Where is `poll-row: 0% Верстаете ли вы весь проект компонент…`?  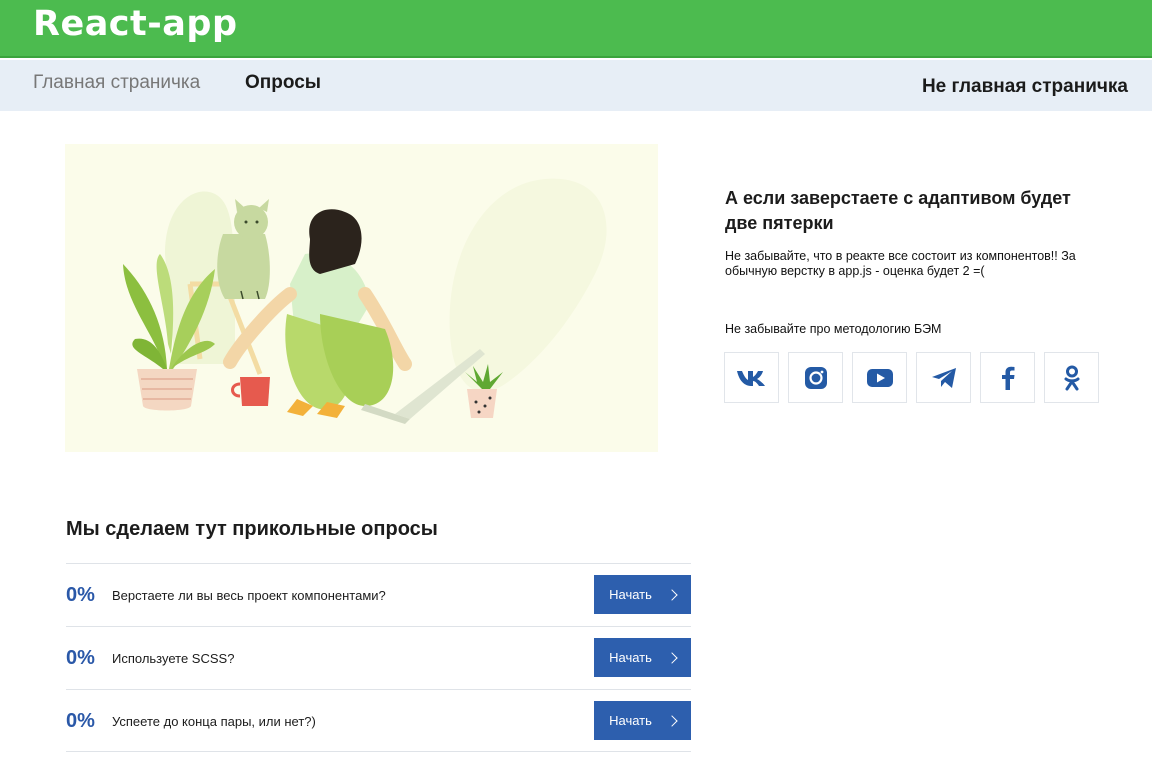
poll-row: 0% Верстаете ли вы весь проект компонент… is located at coordinates (378, 594).